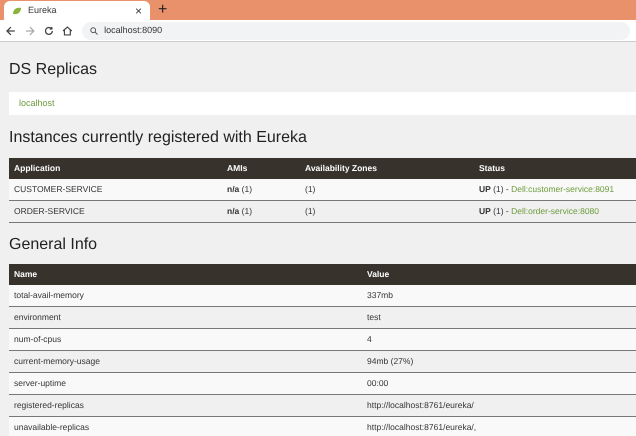 The height and width of the screenshot is (436, 636). Describe the element at coordinates (539, 211) in the screenshot. I see `table-cell-text: UP (1) - Dell:order-service:8080` at that location.